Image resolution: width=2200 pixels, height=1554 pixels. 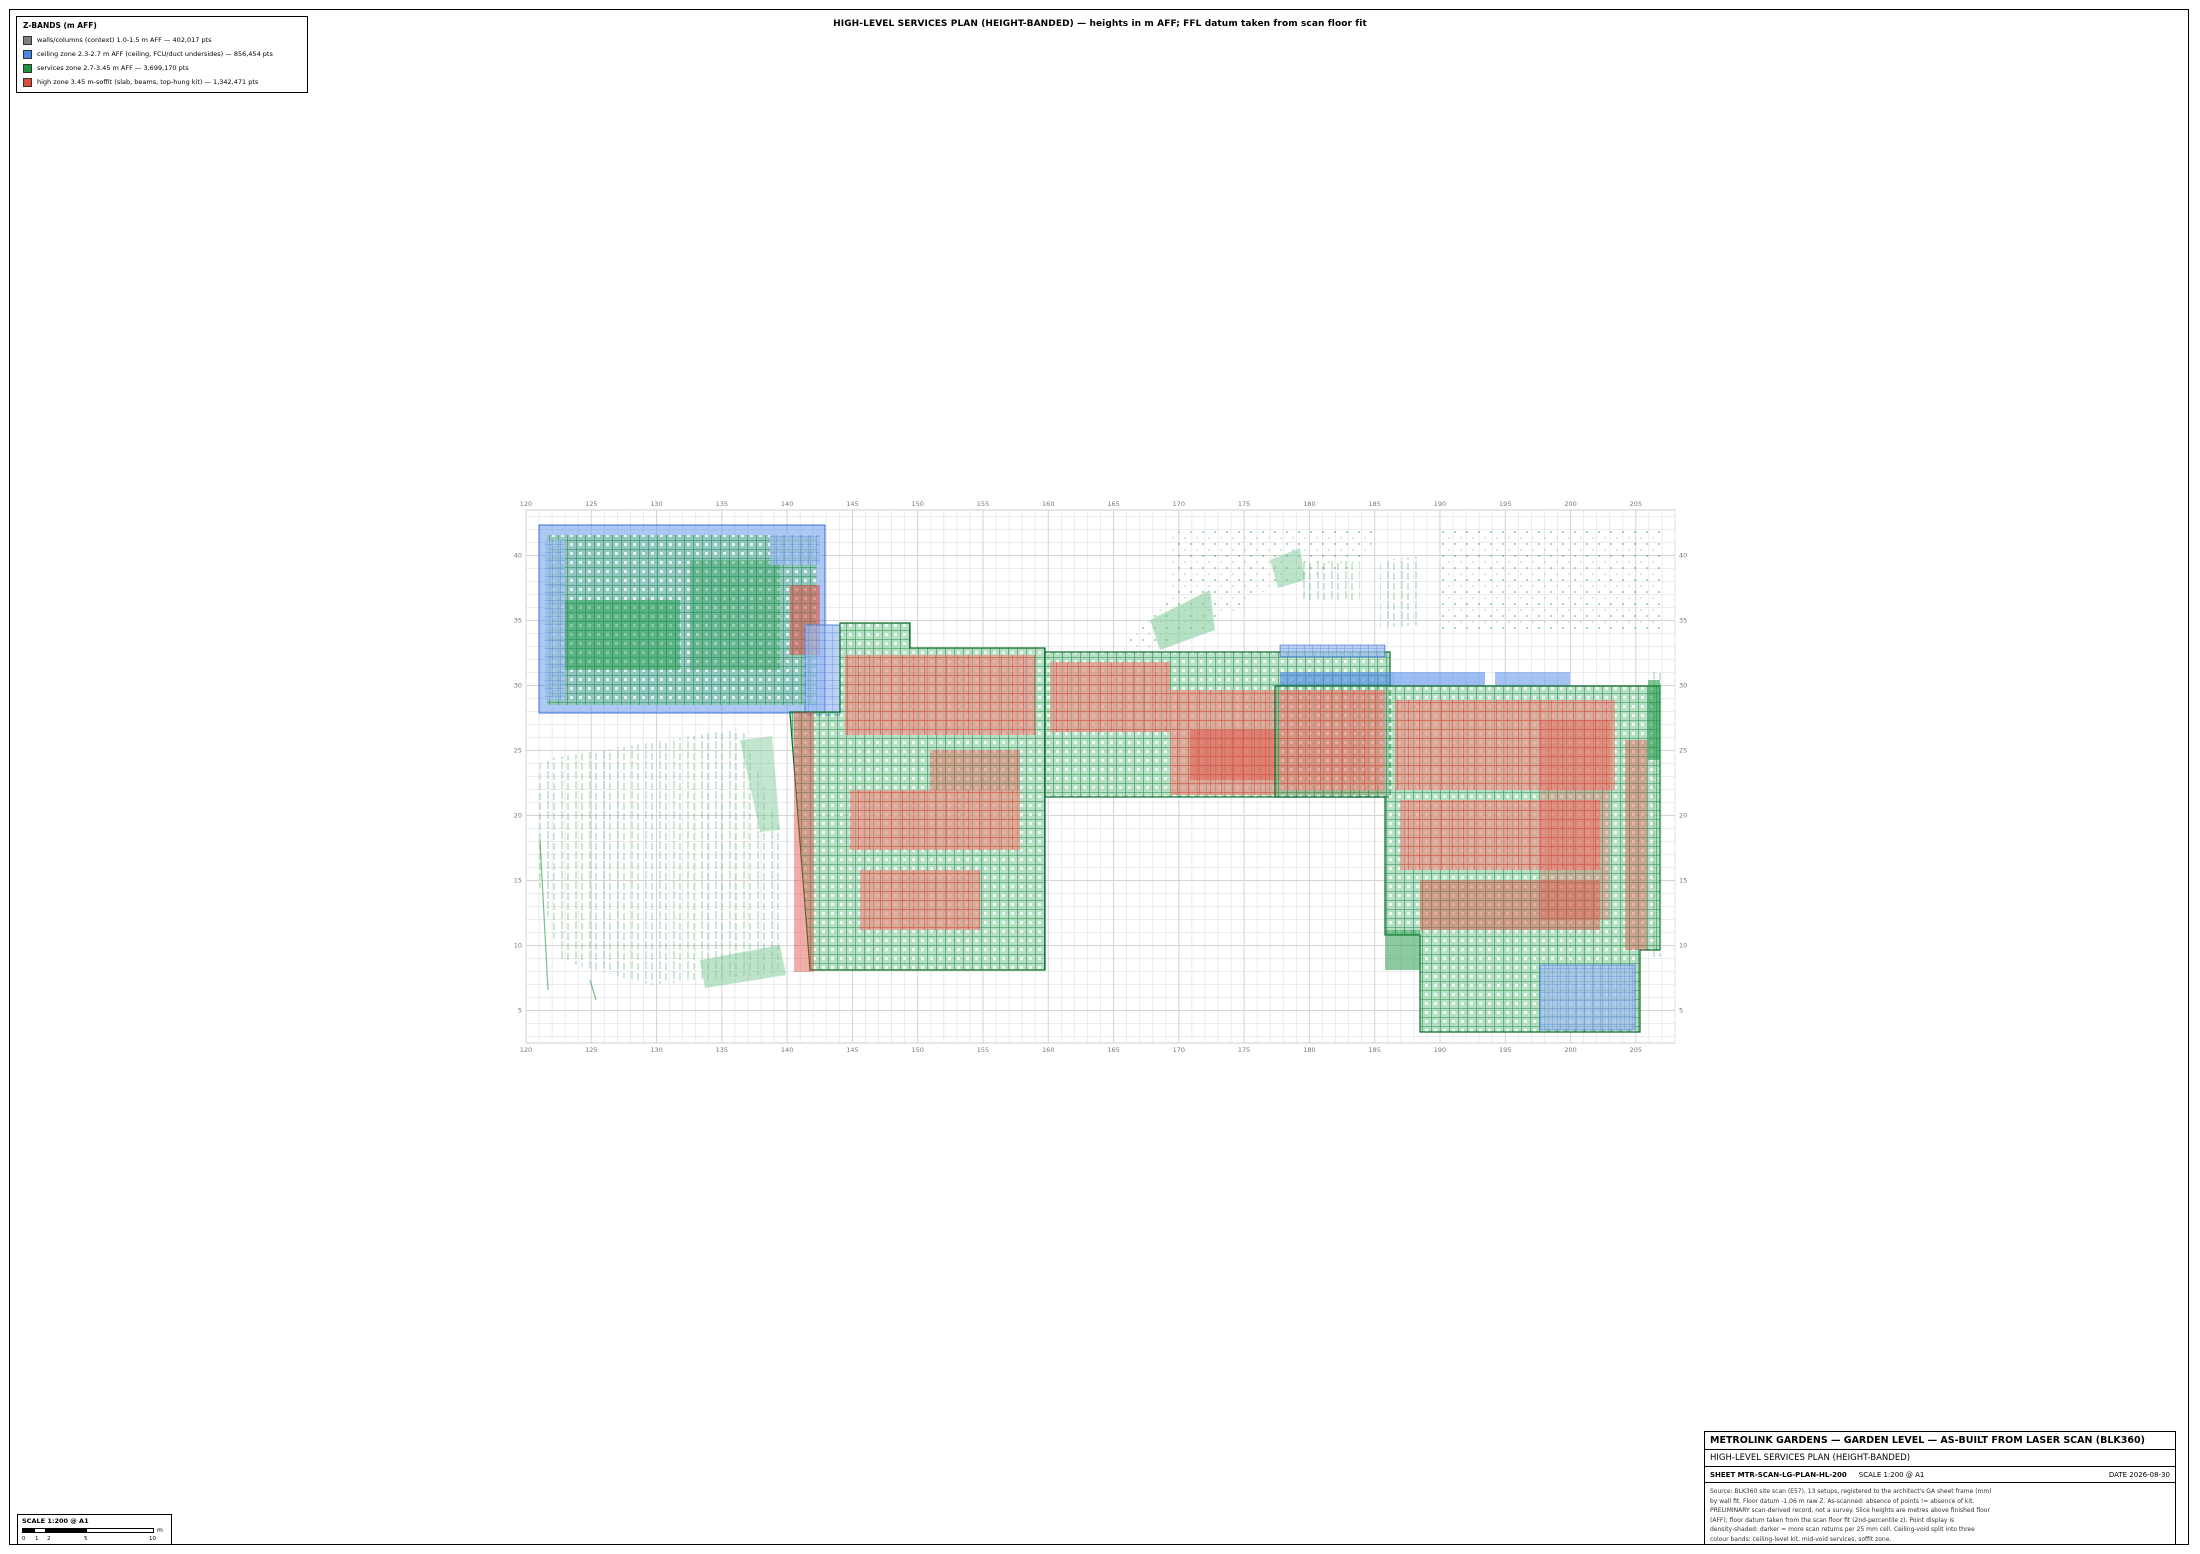 What do you see at coordinates (1390, 589) in the screenshot?
I see `scan-fringe-north` at bounding box center [1390, 589].